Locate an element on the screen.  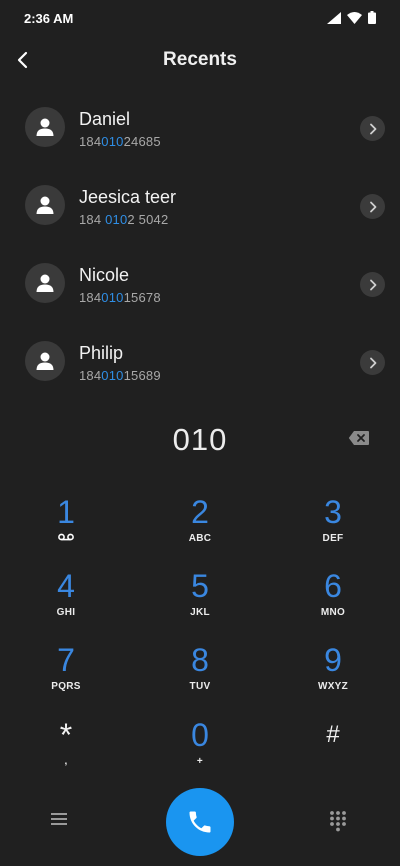
key-digit: 3 is located at coordinates (333, 512).